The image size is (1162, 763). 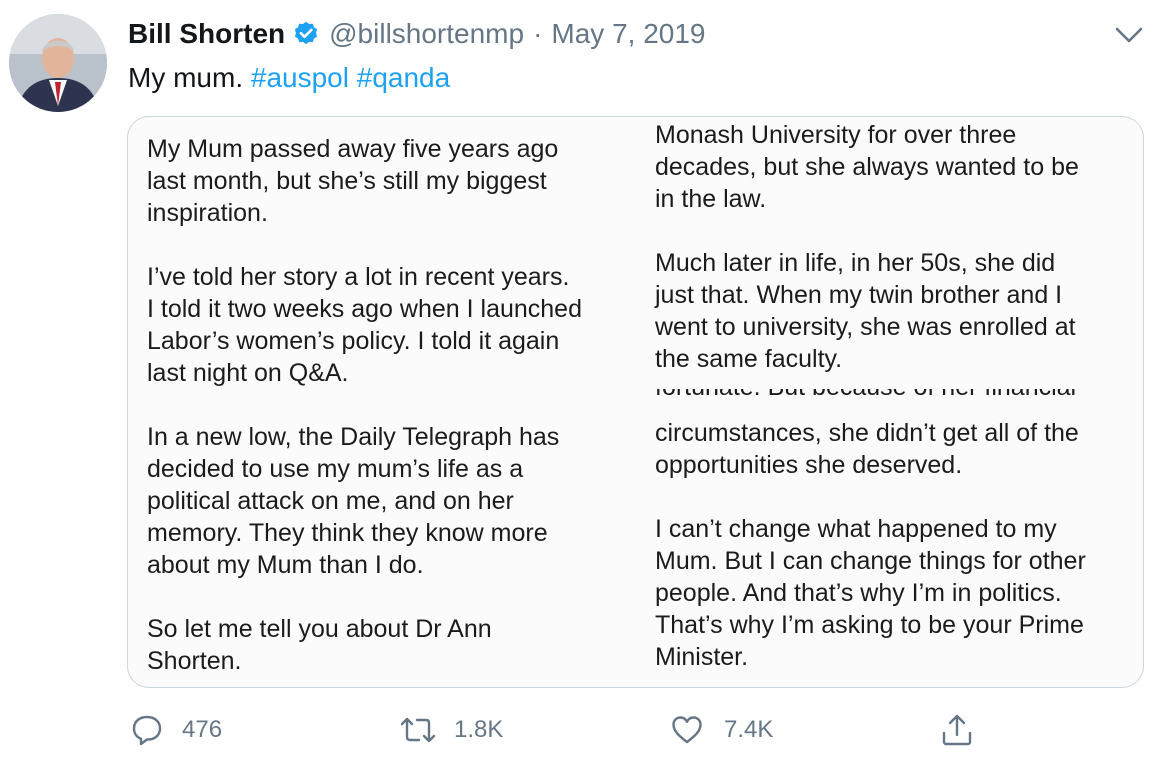 What do you see at coordinates (1129, 35) in the screenshot?
I see `chevron-down-icon` at bounding box center [1129, 35].